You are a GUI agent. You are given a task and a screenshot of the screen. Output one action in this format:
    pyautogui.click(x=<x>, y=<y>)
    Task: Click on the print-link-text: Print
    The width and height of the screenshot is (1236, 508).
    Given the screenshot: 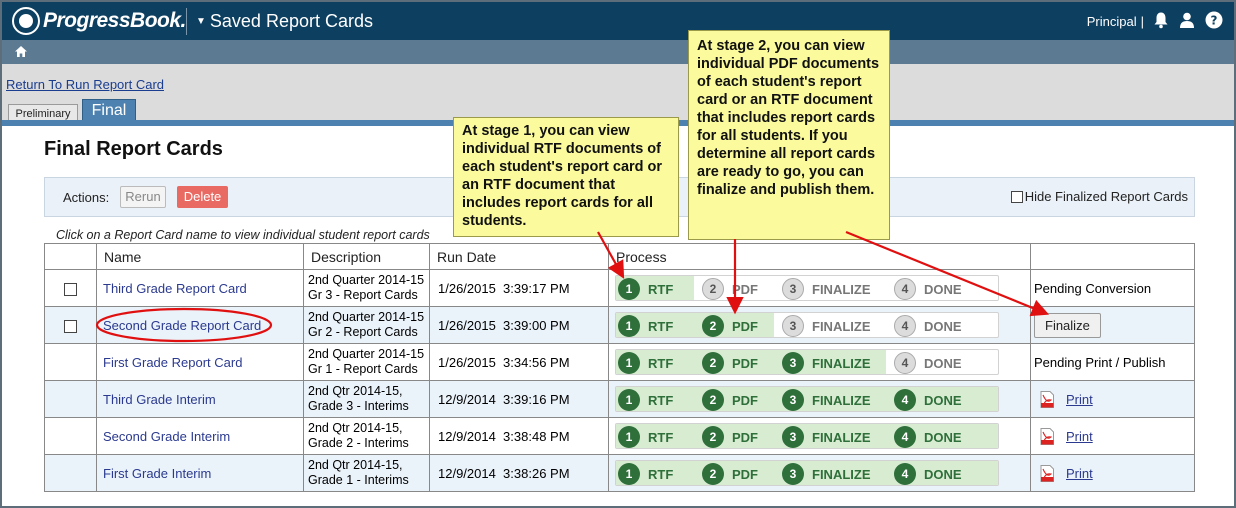 What is the action you would take?
    pyautogui.click(x=1079, y=473)
    